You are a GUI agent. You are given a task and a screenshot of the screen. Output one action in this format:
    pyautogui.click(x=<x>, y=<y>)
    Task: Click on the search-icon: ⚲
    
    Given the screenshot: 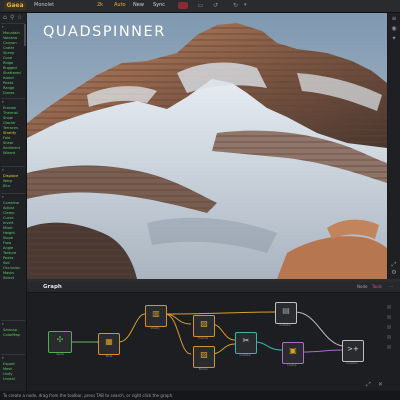 What is the action you would take?
    pyautogui.click(x=12, y=17)
    